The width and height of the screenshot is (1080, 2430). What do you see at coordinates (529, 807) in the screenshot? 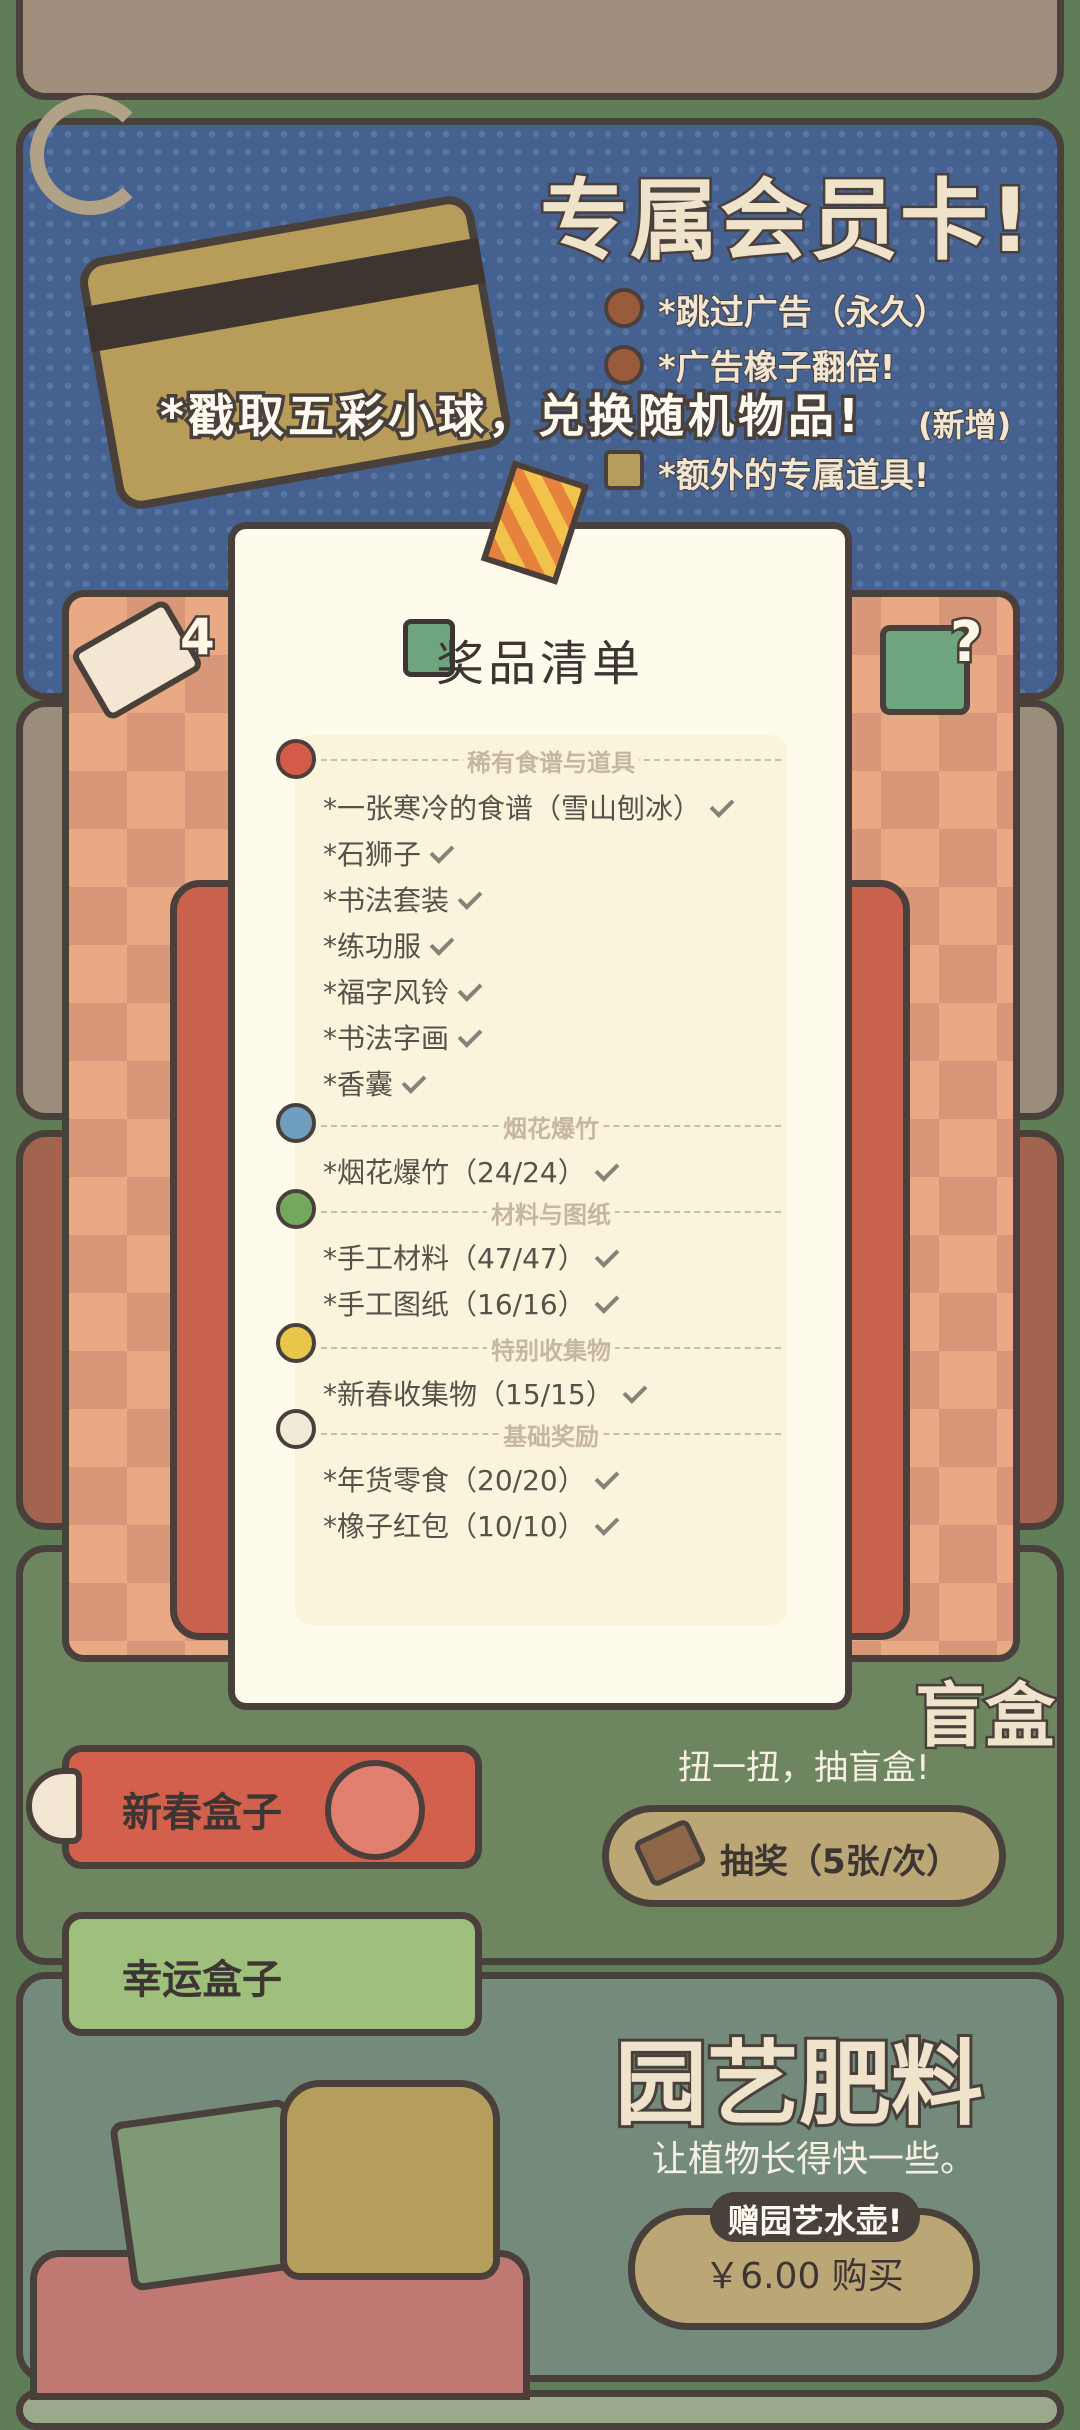
I see `prize-item: *一张寒冷的食谱（雪山刨冰）` at bounding box center [529, 807].